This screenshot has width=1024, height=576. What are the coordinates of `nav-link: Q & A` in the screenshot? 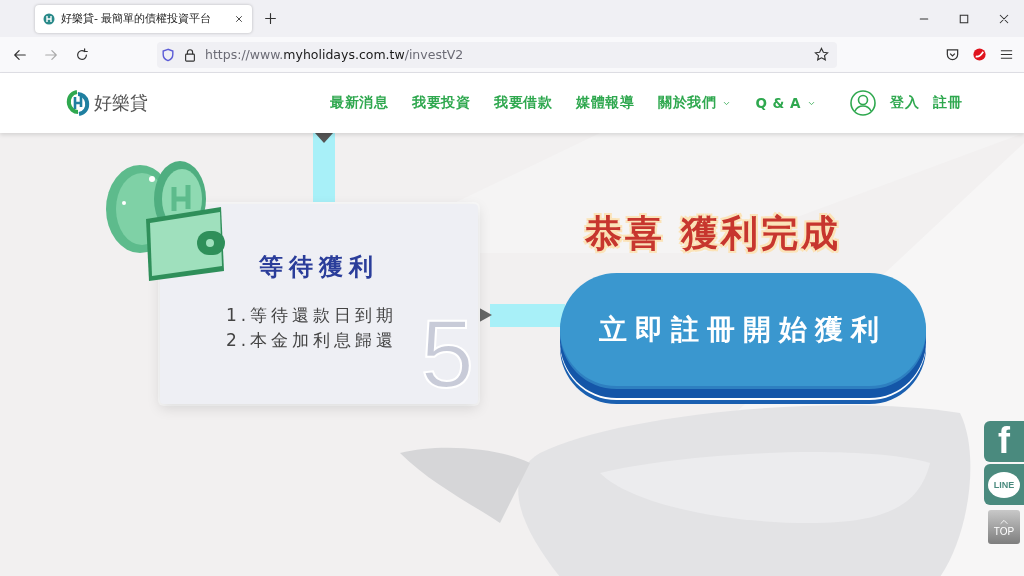 It's located at (785, 103).